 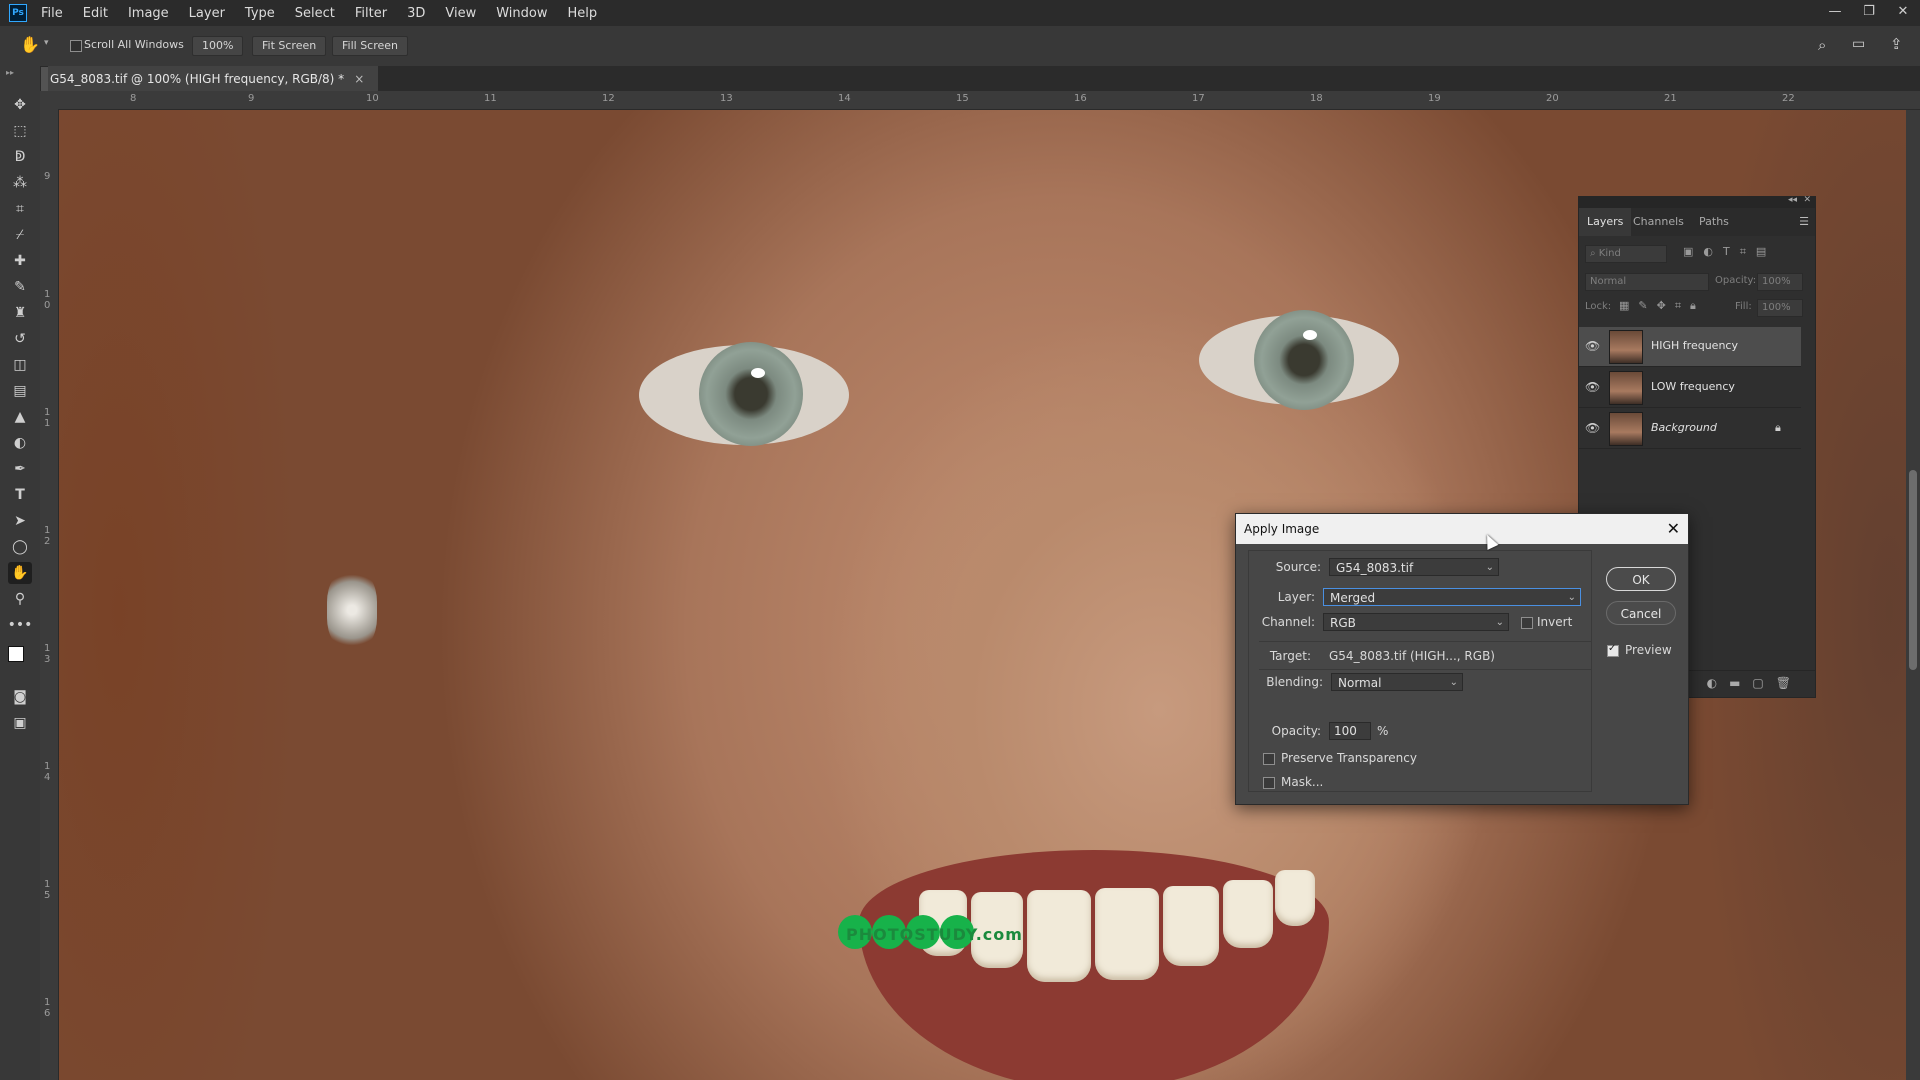 What do you see at coordinates (1648, 650) in the screenshot?
I see `preview-label: Preview` at bounding box center [1648, 650].